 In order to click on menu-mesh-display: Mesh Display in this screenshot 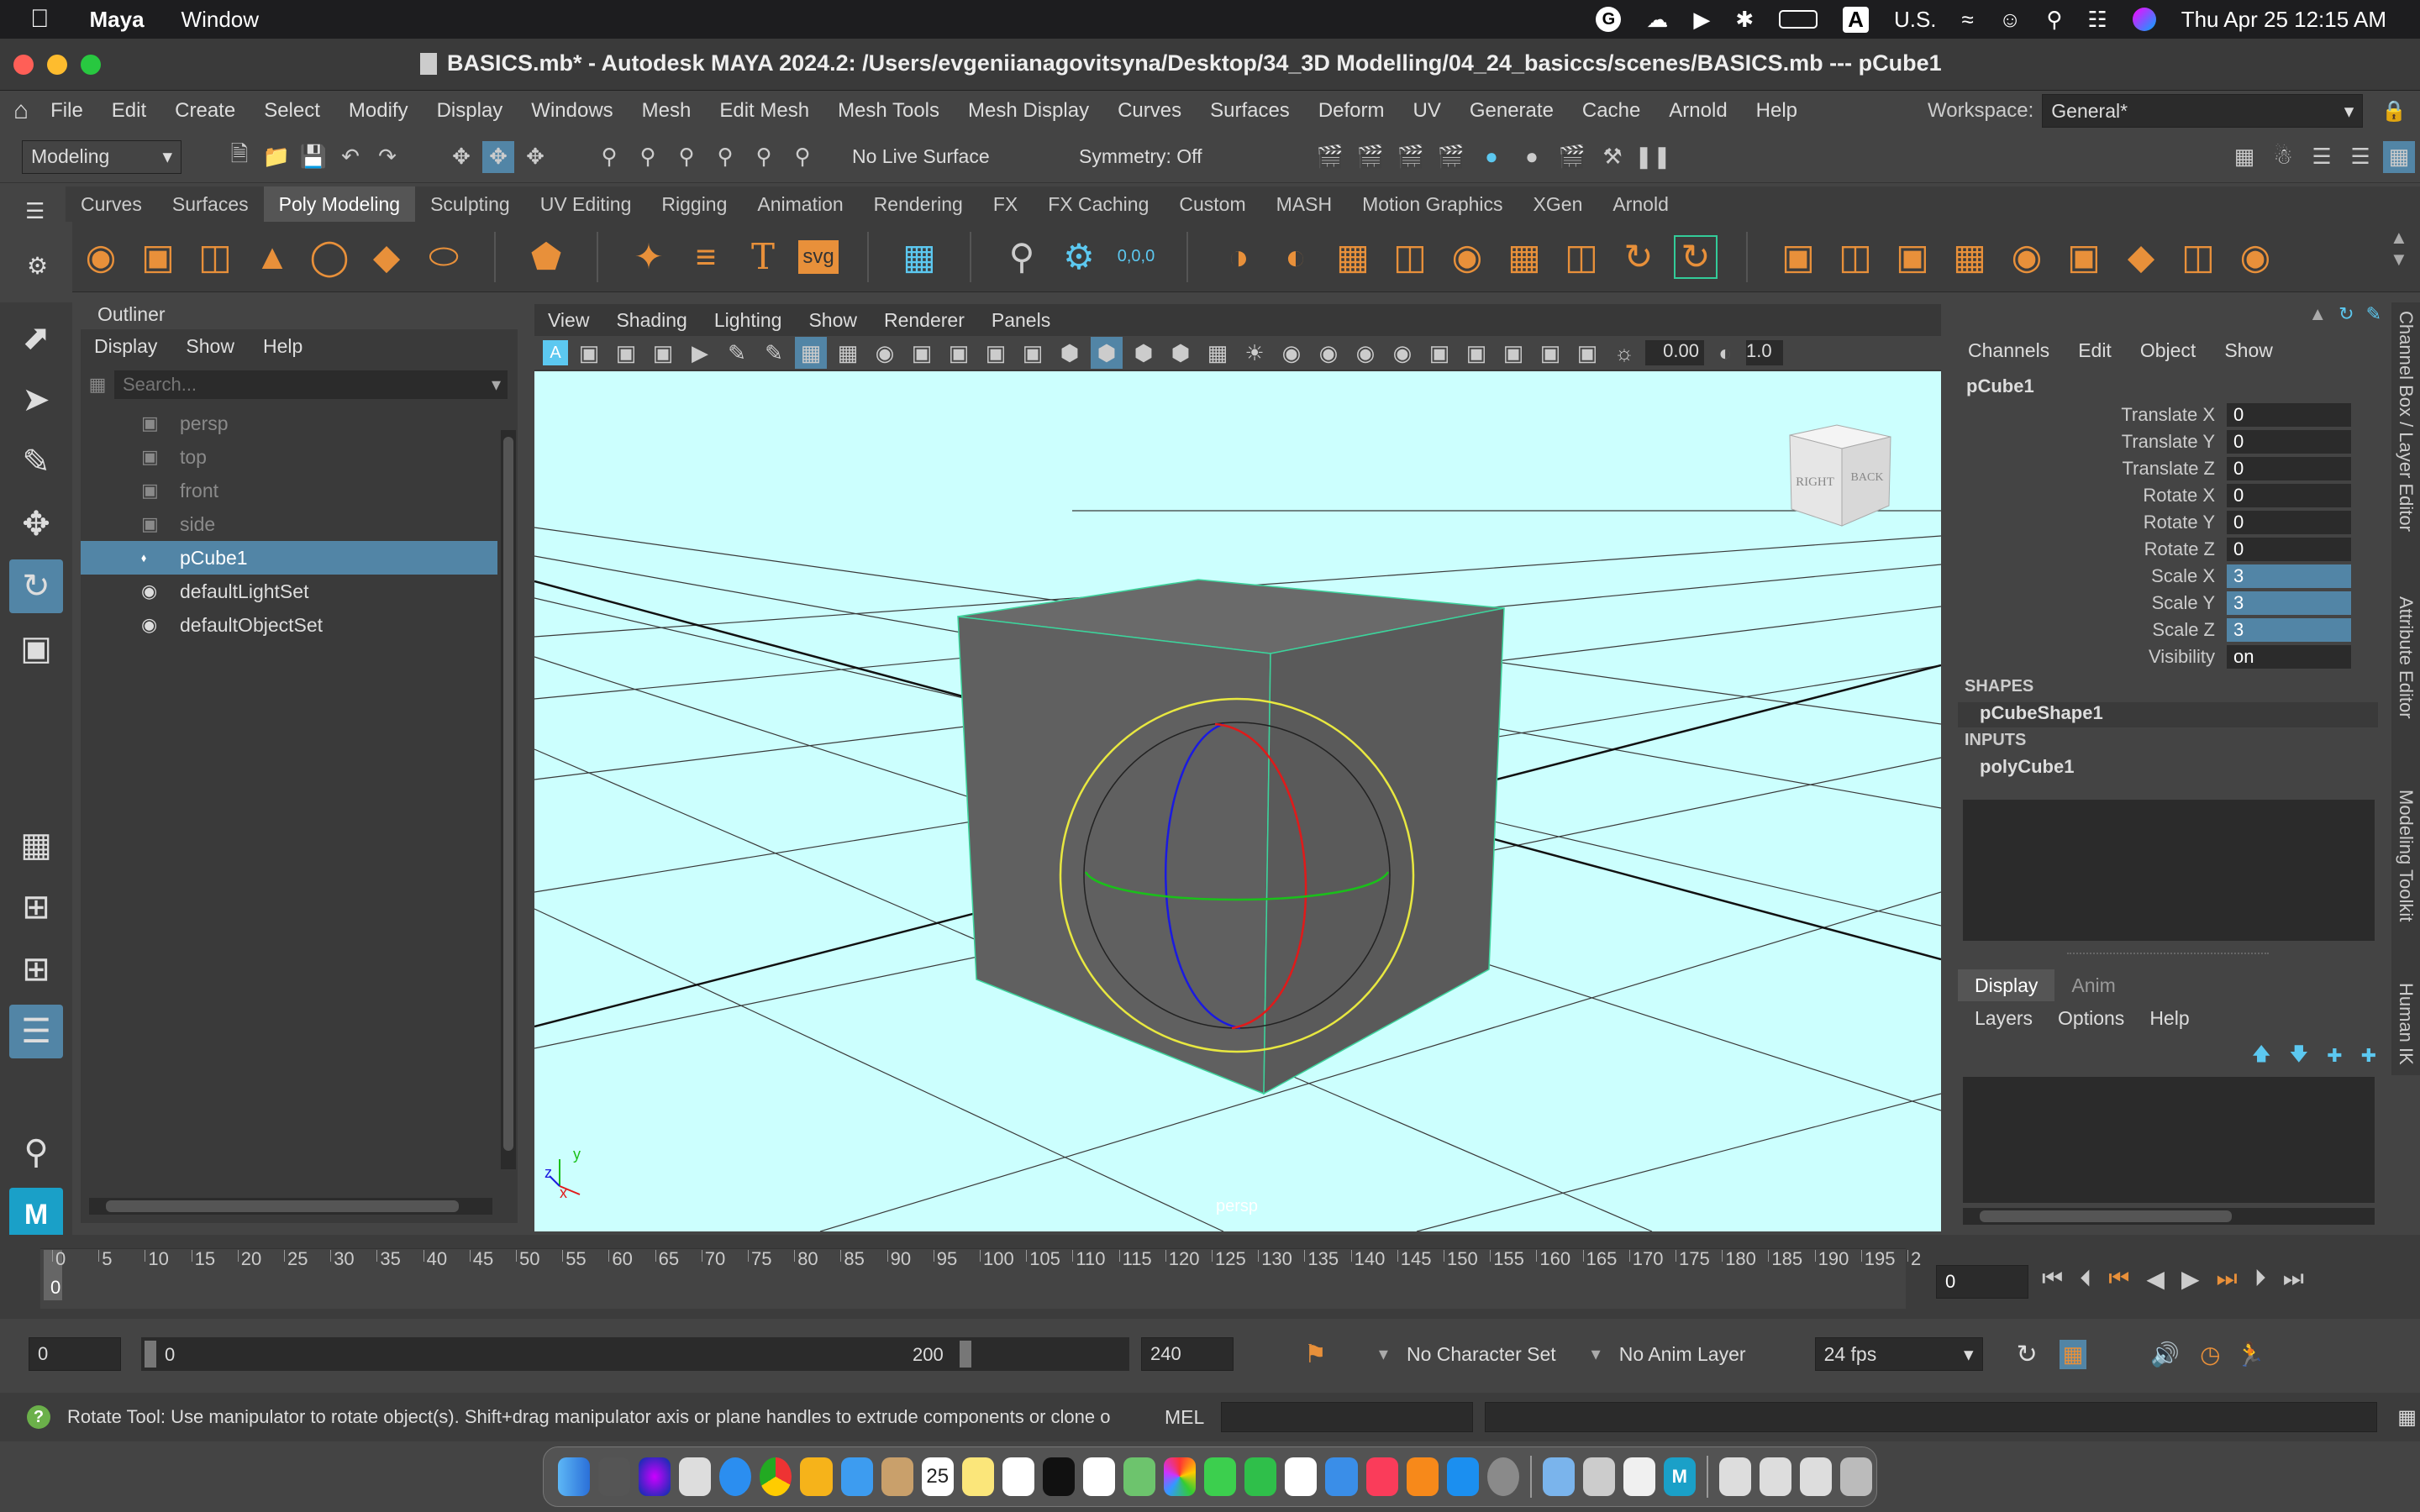, I will do `click(1028, 111)`.